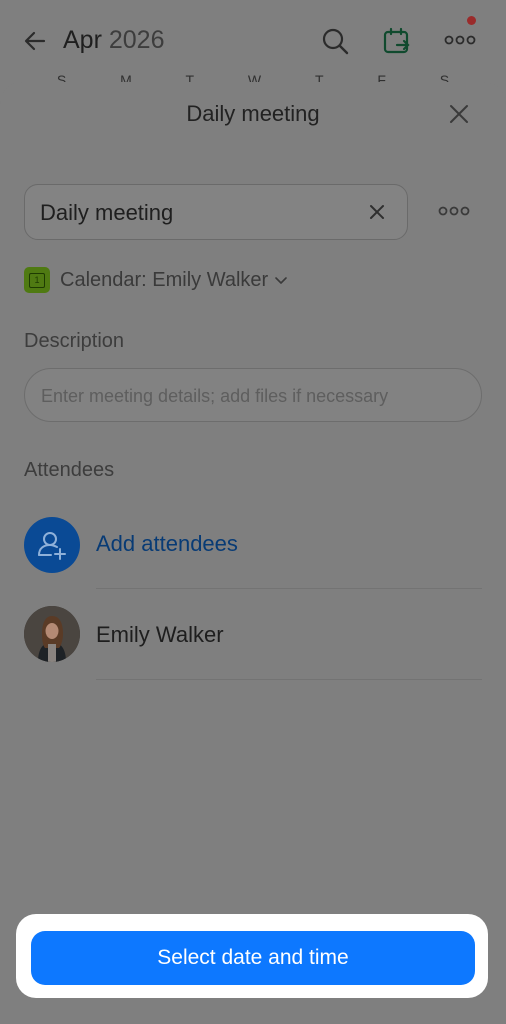 Image resolution: width=506 pixels, height=1024 pixels. Describe the element at coordinates (74, 341) in the screenshot. I see `description-label: Description` at that location.